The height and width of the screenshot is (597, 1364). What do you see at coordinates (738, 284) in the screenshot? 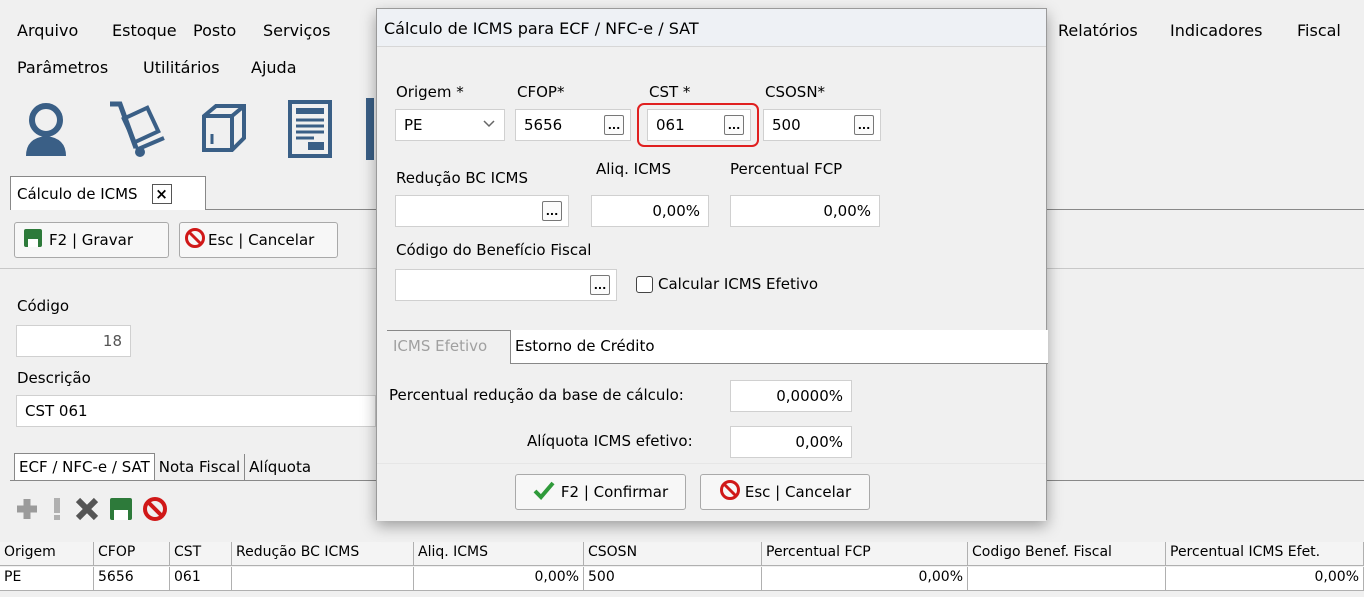
I see `calcular-icms-label: Calcular ICMS Efetivo` at bounding box center [738, 284].